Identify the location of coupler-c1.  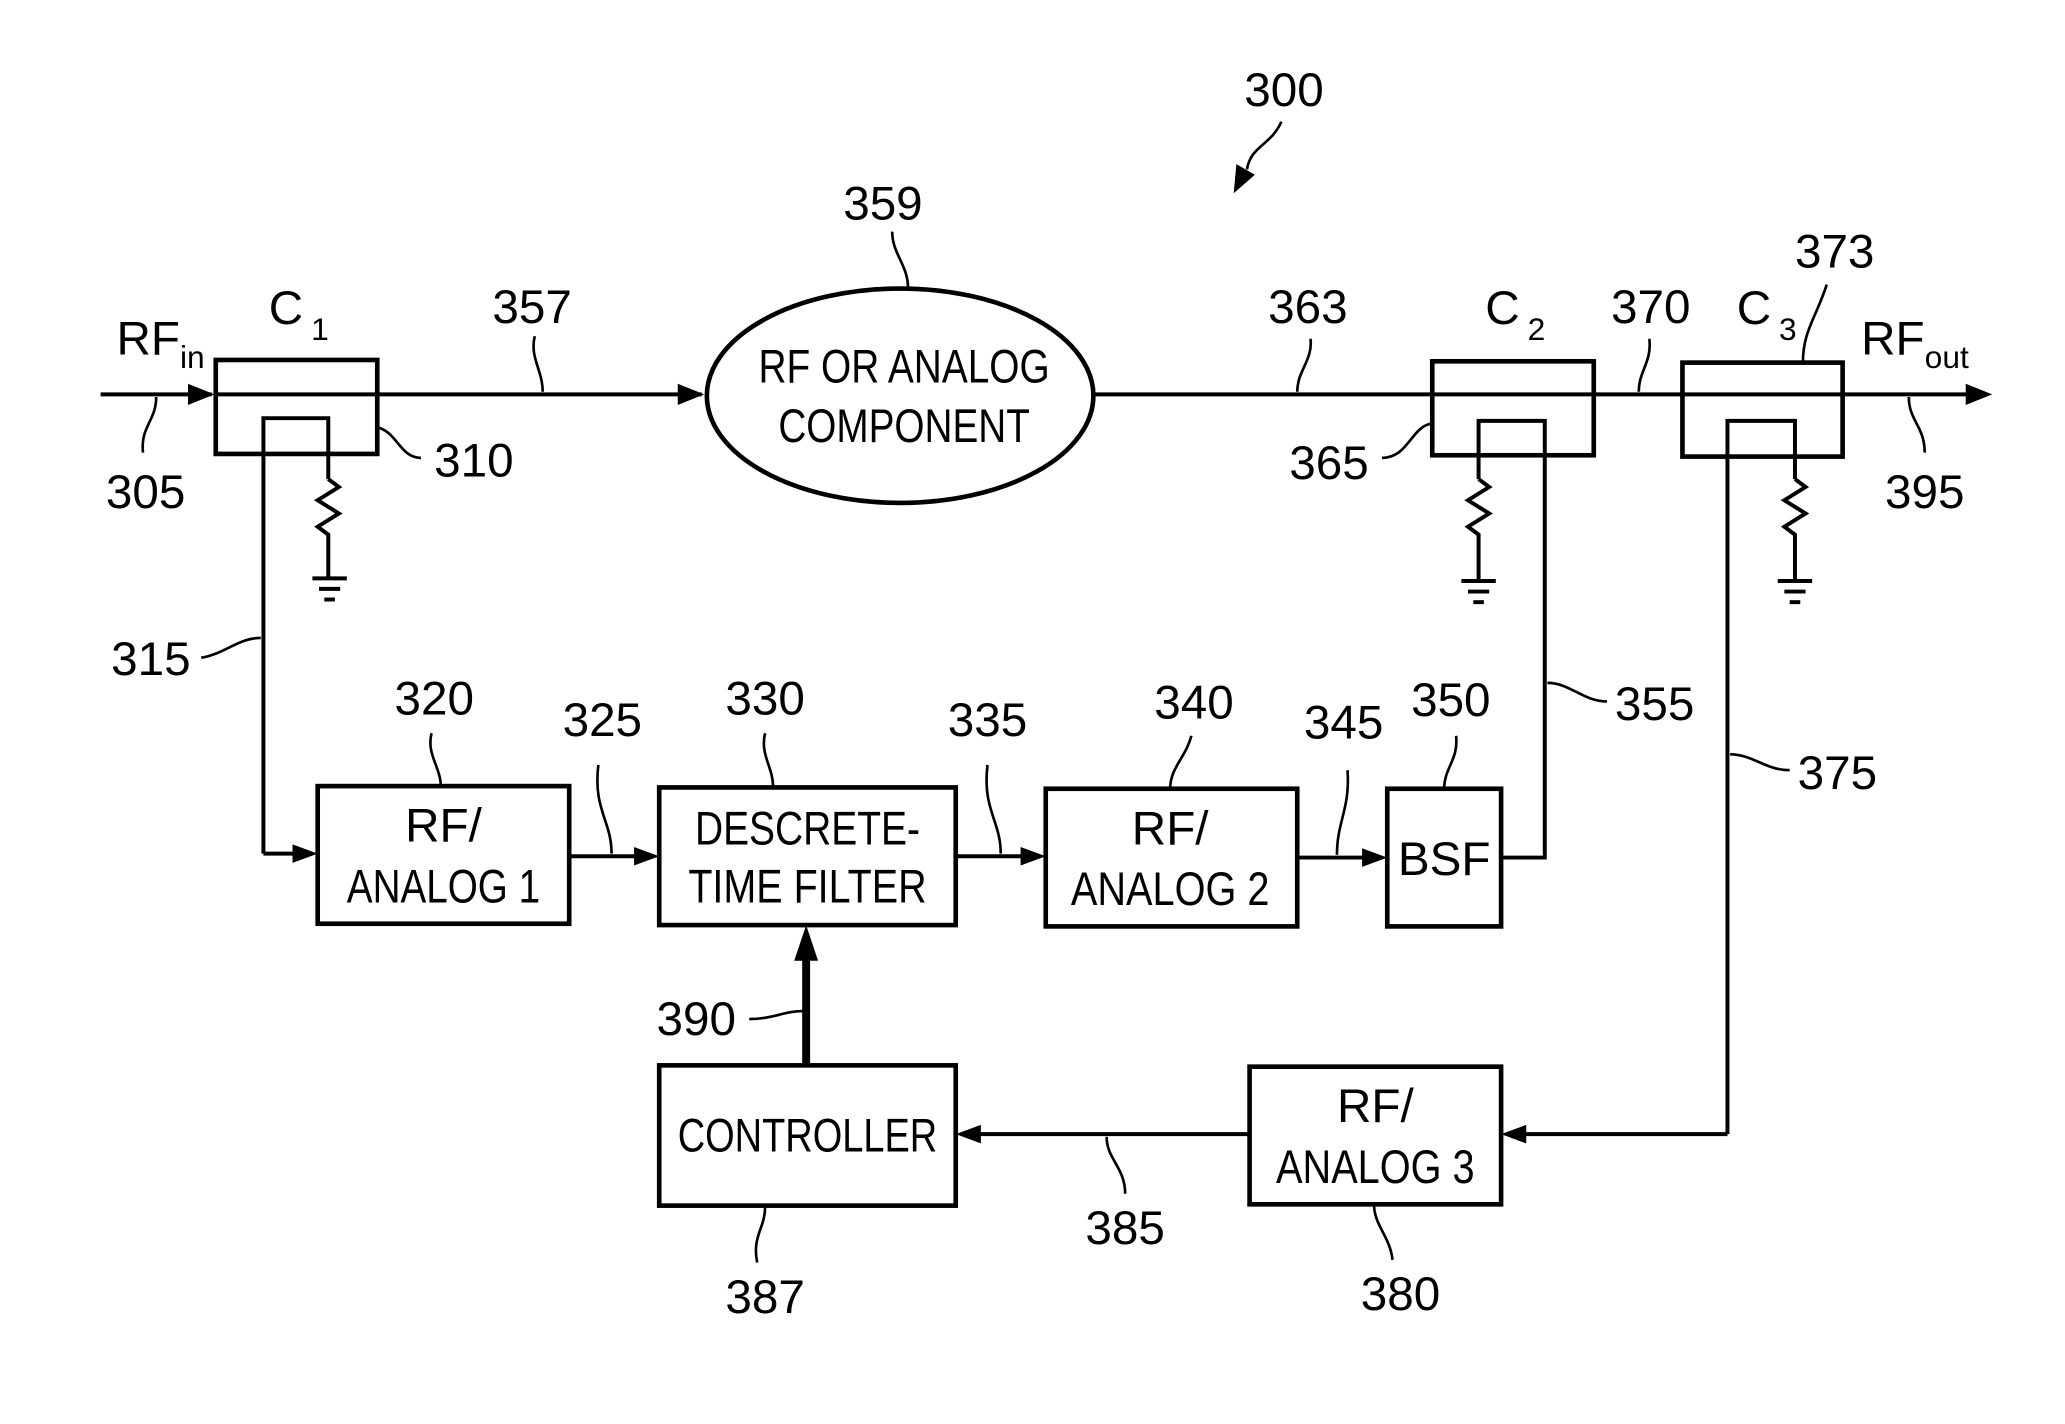
(296, 407).